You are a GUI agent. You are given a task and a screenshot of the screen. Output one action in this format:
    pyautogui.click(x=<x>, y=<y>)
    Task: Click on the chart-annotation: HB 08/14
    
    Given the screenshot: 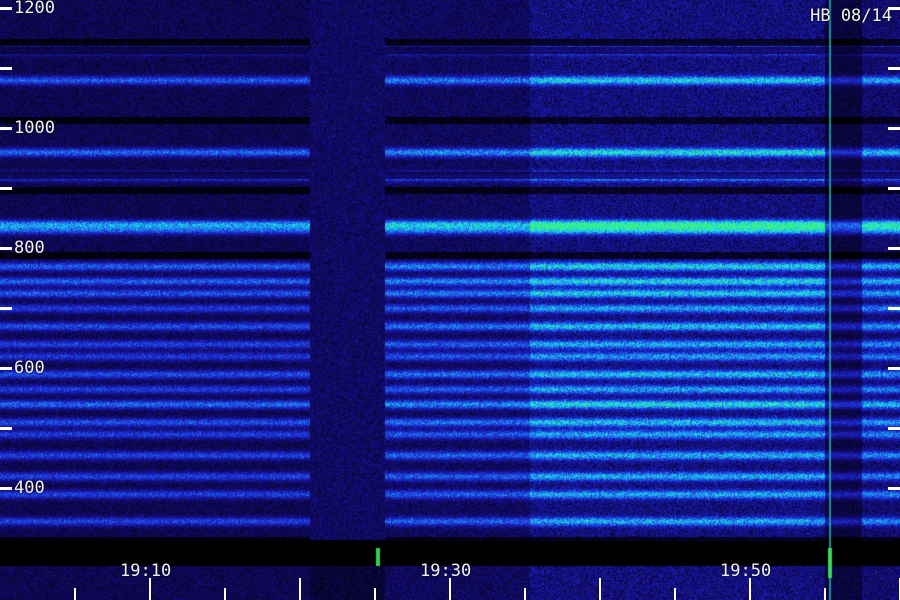 What is the action you would take?
    pyautogui.click(x=851, y=16)
    